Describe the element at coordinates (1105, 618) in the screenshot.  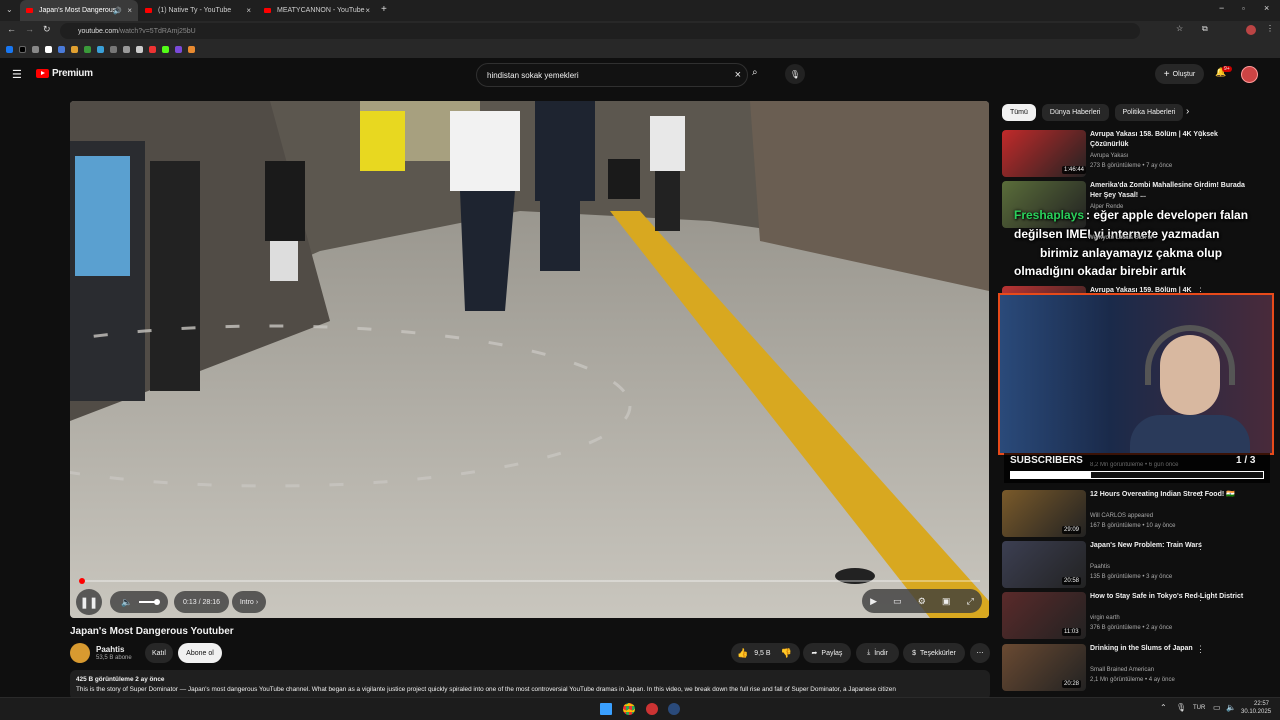
I see `rec-channel: virgin earth` at that location.